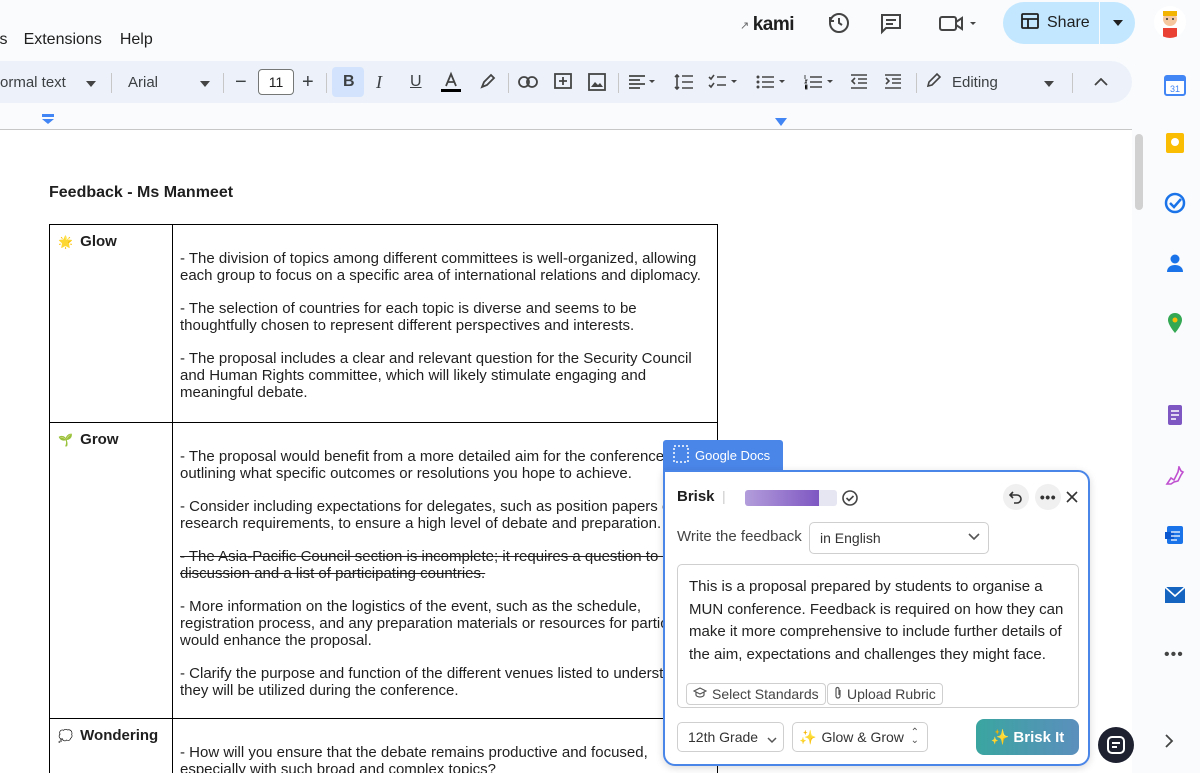  What do you see at coordinates (744, 25) in the screenshot?
I see `external-link-icon: ↗` at bounding box center [744, 25].